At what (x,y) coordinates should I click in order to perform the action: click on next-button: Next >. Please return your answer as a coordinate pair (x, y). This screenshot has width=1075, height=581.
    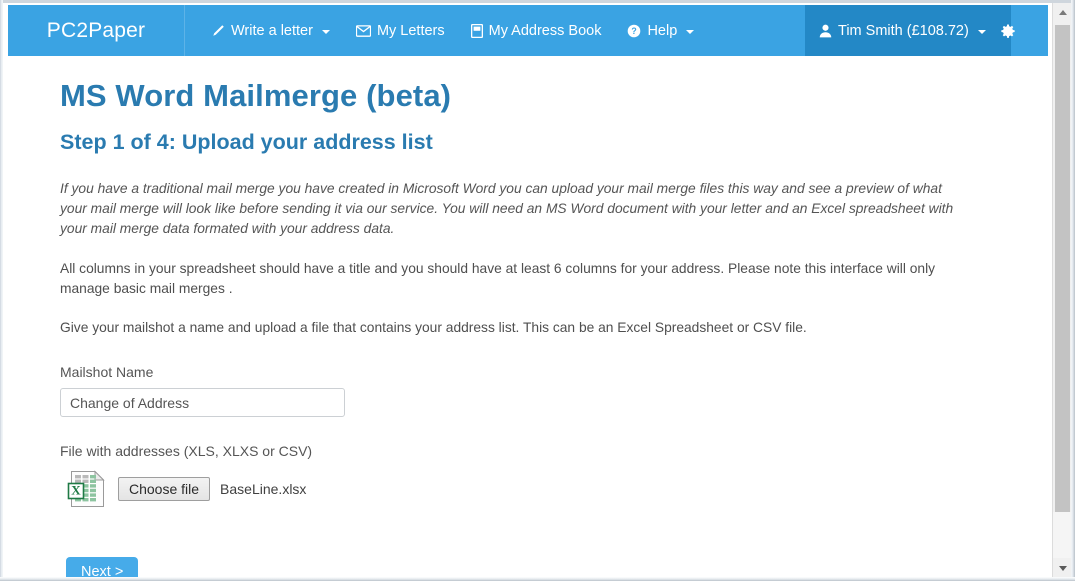
    Looking at the image, I should click on (102, 567).